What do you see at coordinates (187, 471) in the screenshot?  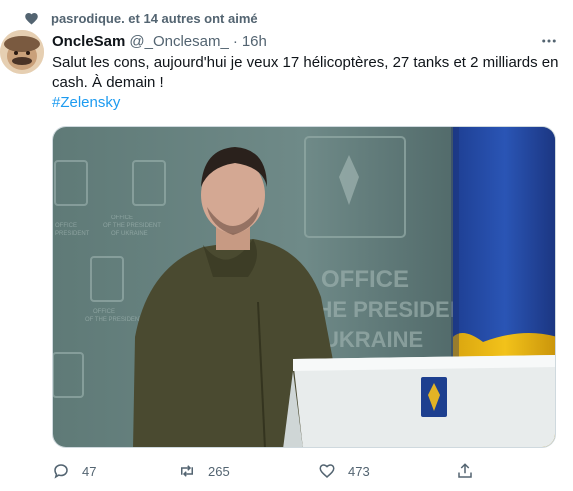 I see `retweet-icon` at bounding box center [187, 471].